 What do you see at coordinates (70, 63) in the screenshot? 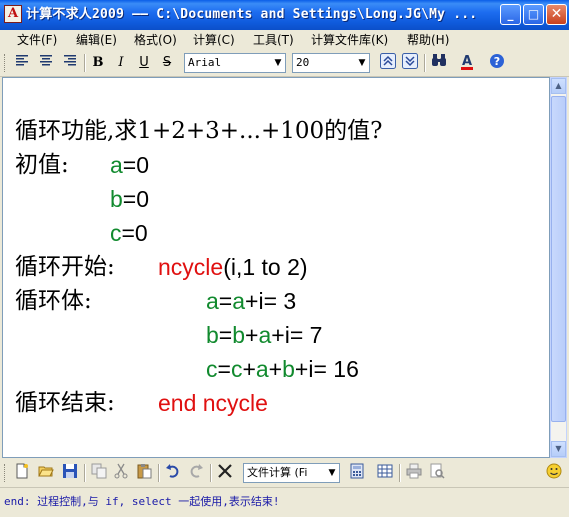
I see `align-right-icon` at bounding box center [70, 63].